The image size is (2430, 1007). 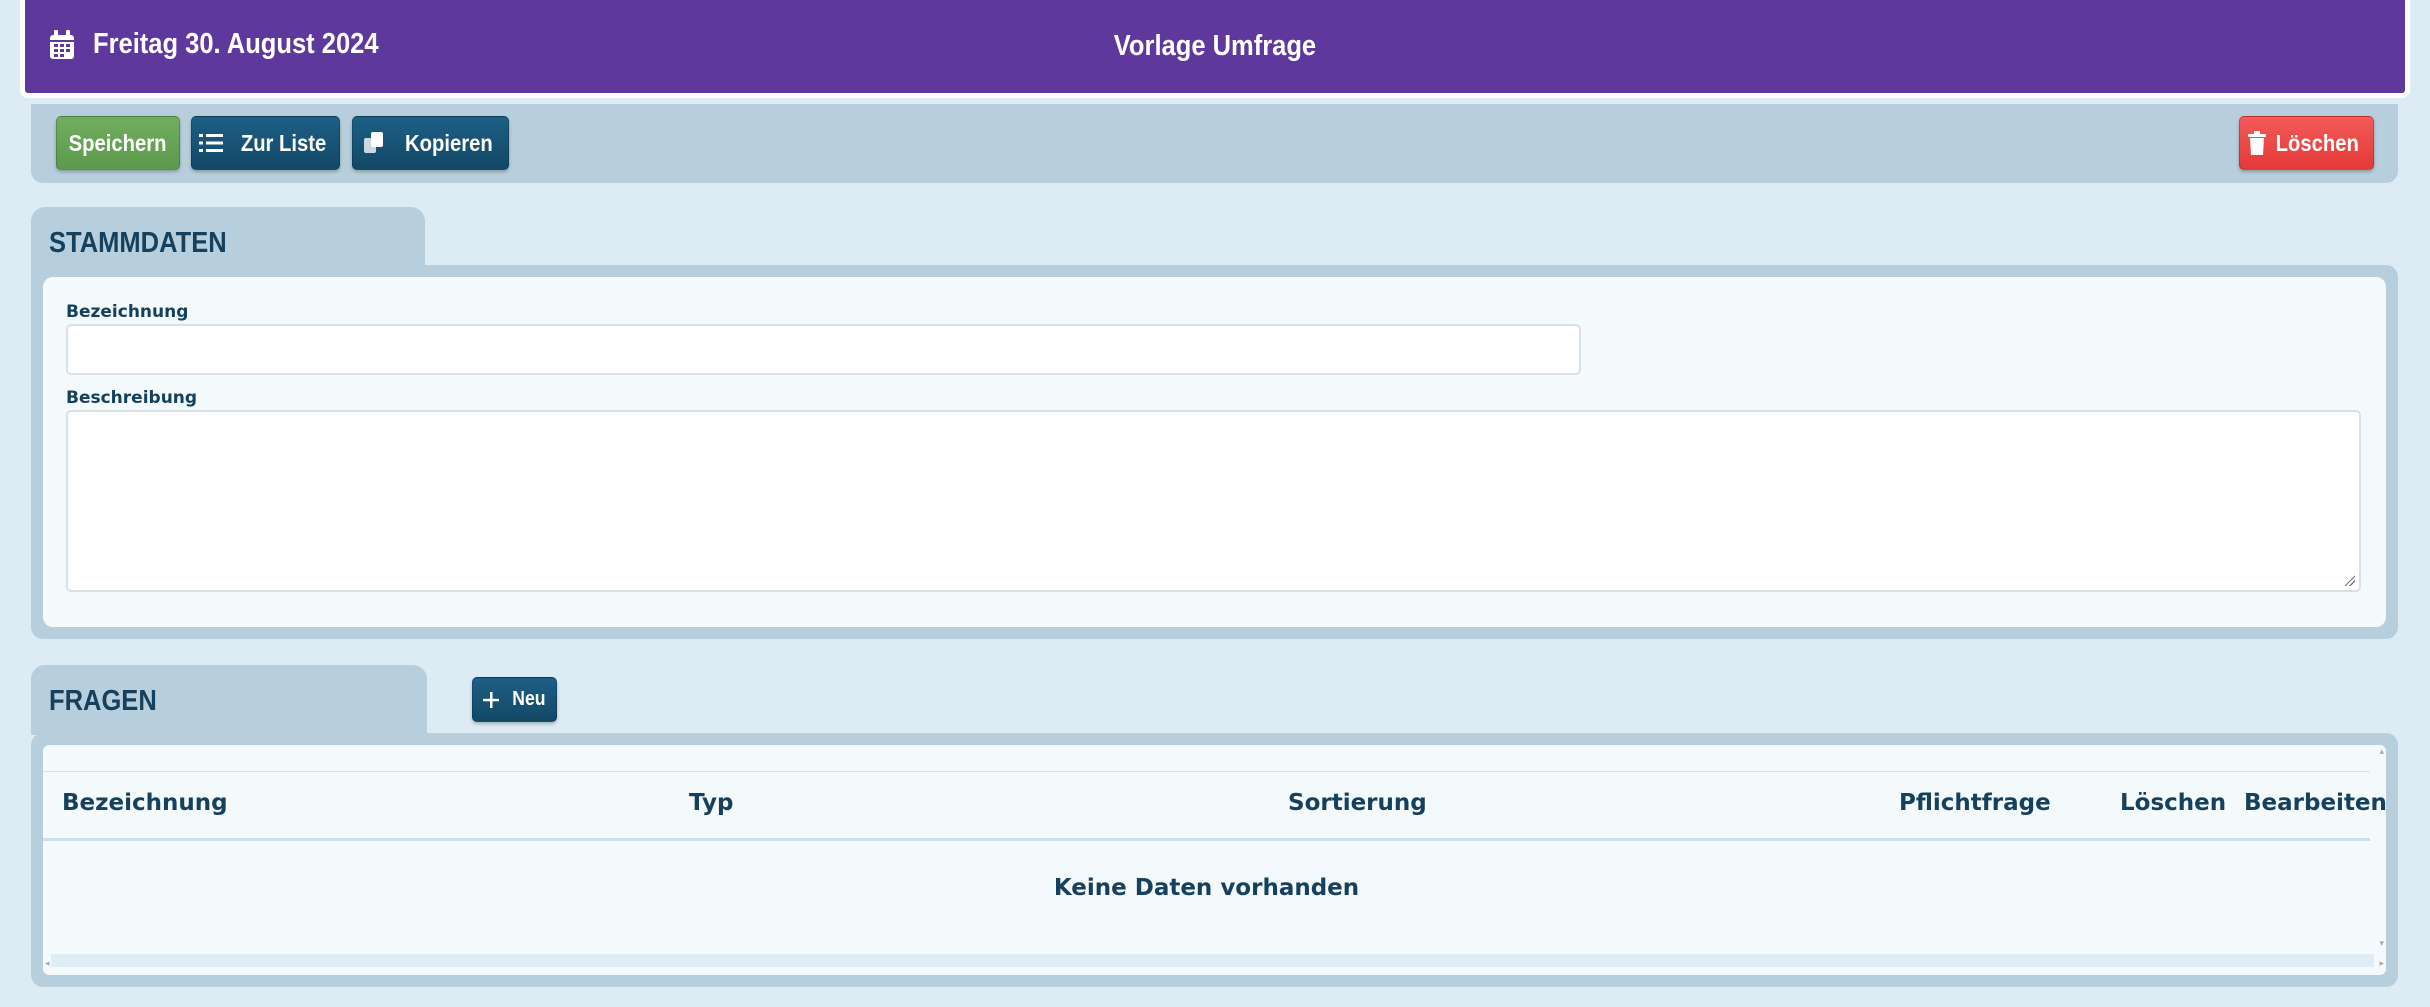 What do you see at coordinates (490, 699) in the screenshot?
I see `plus-icon` at bounding box center [490, 699].